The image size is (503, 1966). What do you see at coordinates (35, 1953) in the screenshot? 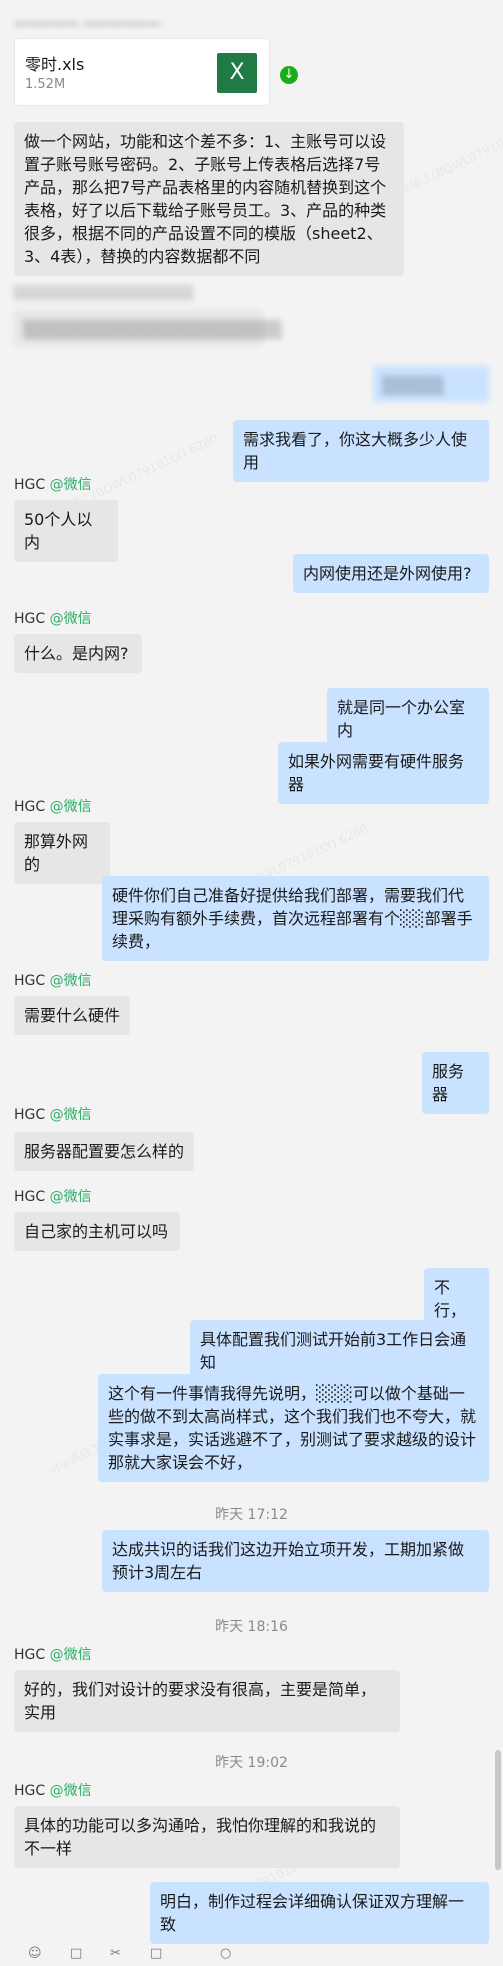
I see `emoji-icon: ☺` at bounding box center [35, 1953].